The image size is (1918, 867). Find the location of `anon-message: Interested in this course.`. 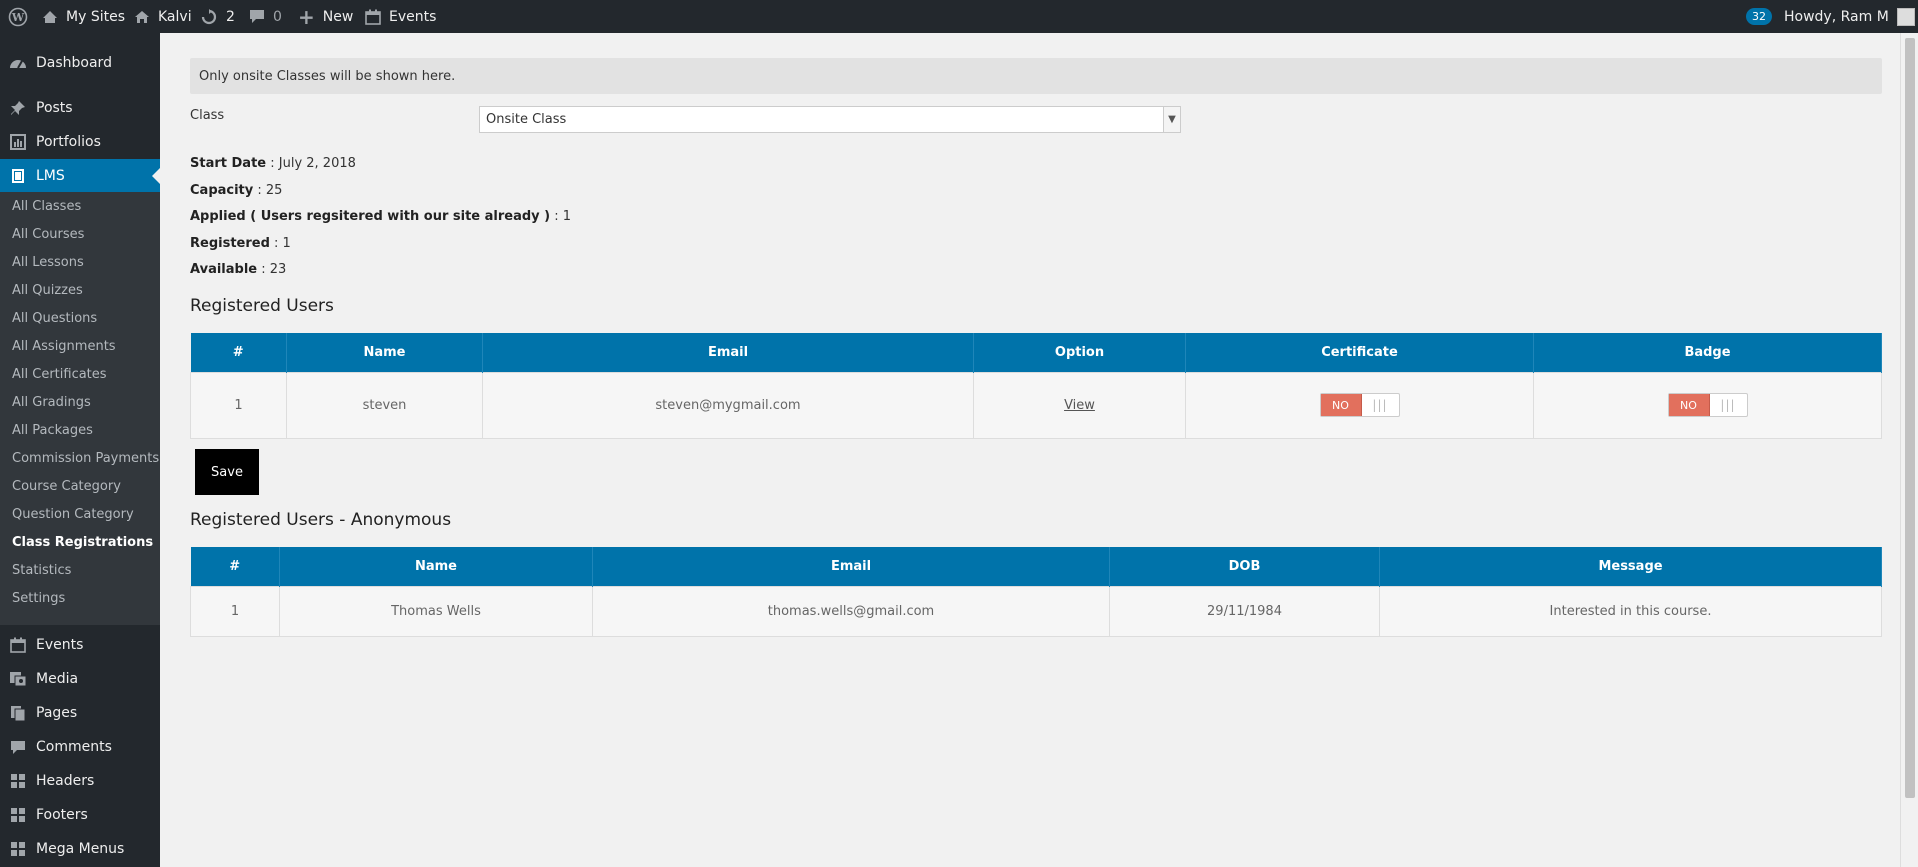

anon-message: Interested in this course. is located at coordinates (1630, 611).